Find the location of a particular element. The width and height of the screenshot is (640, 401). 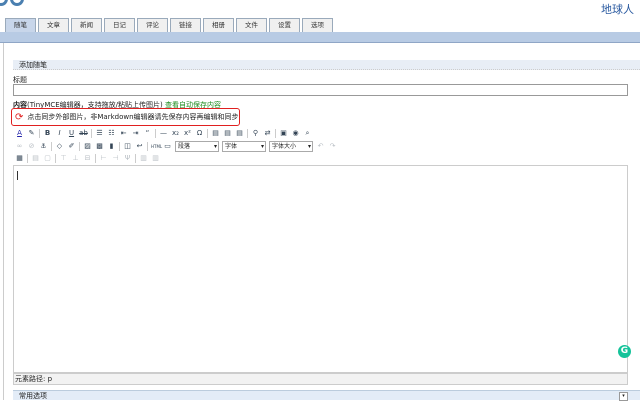

html-icon: HTML is located at coordinates (156, 146).